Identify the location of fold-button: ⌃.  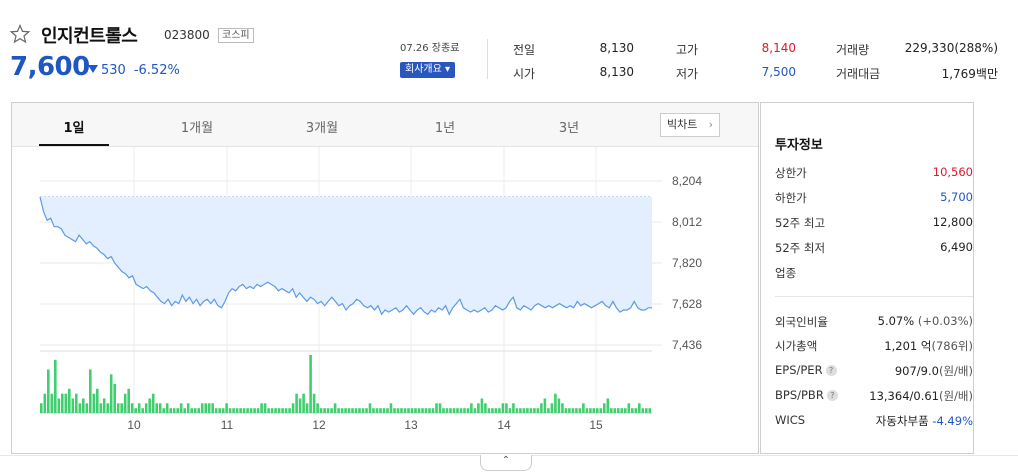
(506, 463).